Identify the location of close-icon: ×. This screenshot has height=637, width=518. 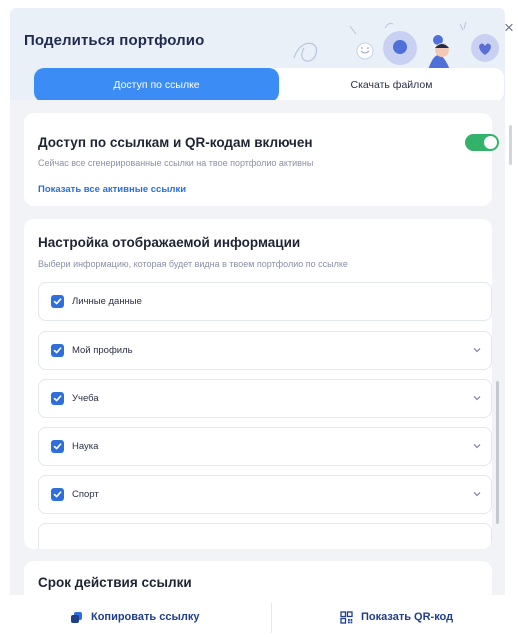
(511, 27).